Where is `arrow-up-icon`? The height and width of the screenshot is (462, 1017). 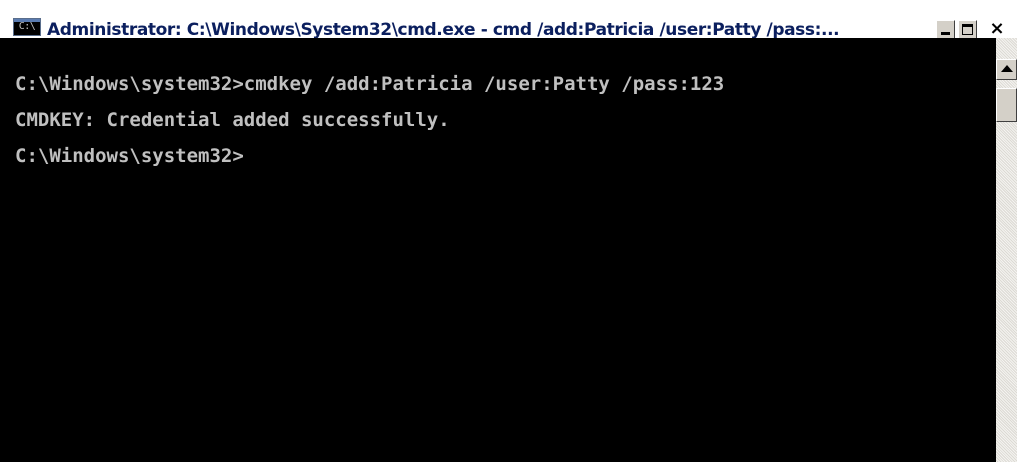
arrow-up-icon is located at coordinates (1007, 68).